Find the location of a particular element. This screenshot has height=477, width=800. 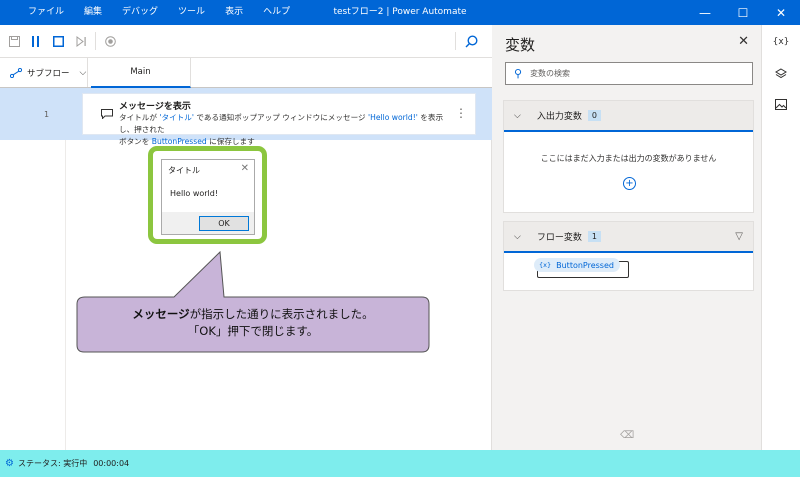

callout-text: メッセージが指示した通りに表示されました。 「OK」押下で閉じます。 is located at coordinates (253, 322).